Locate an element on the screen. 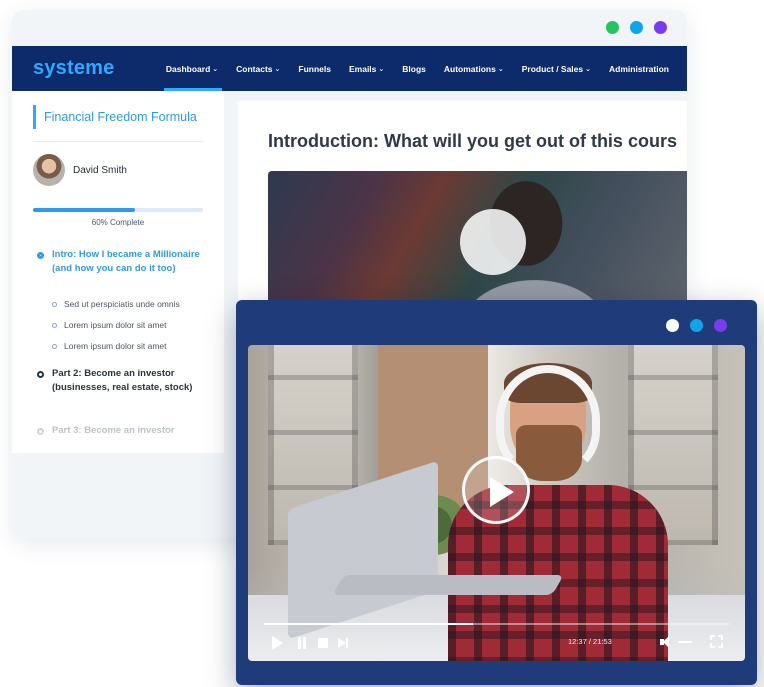 The width and height of the screenshot is (764, 687). next-icon is located at coordinates (344, 643).